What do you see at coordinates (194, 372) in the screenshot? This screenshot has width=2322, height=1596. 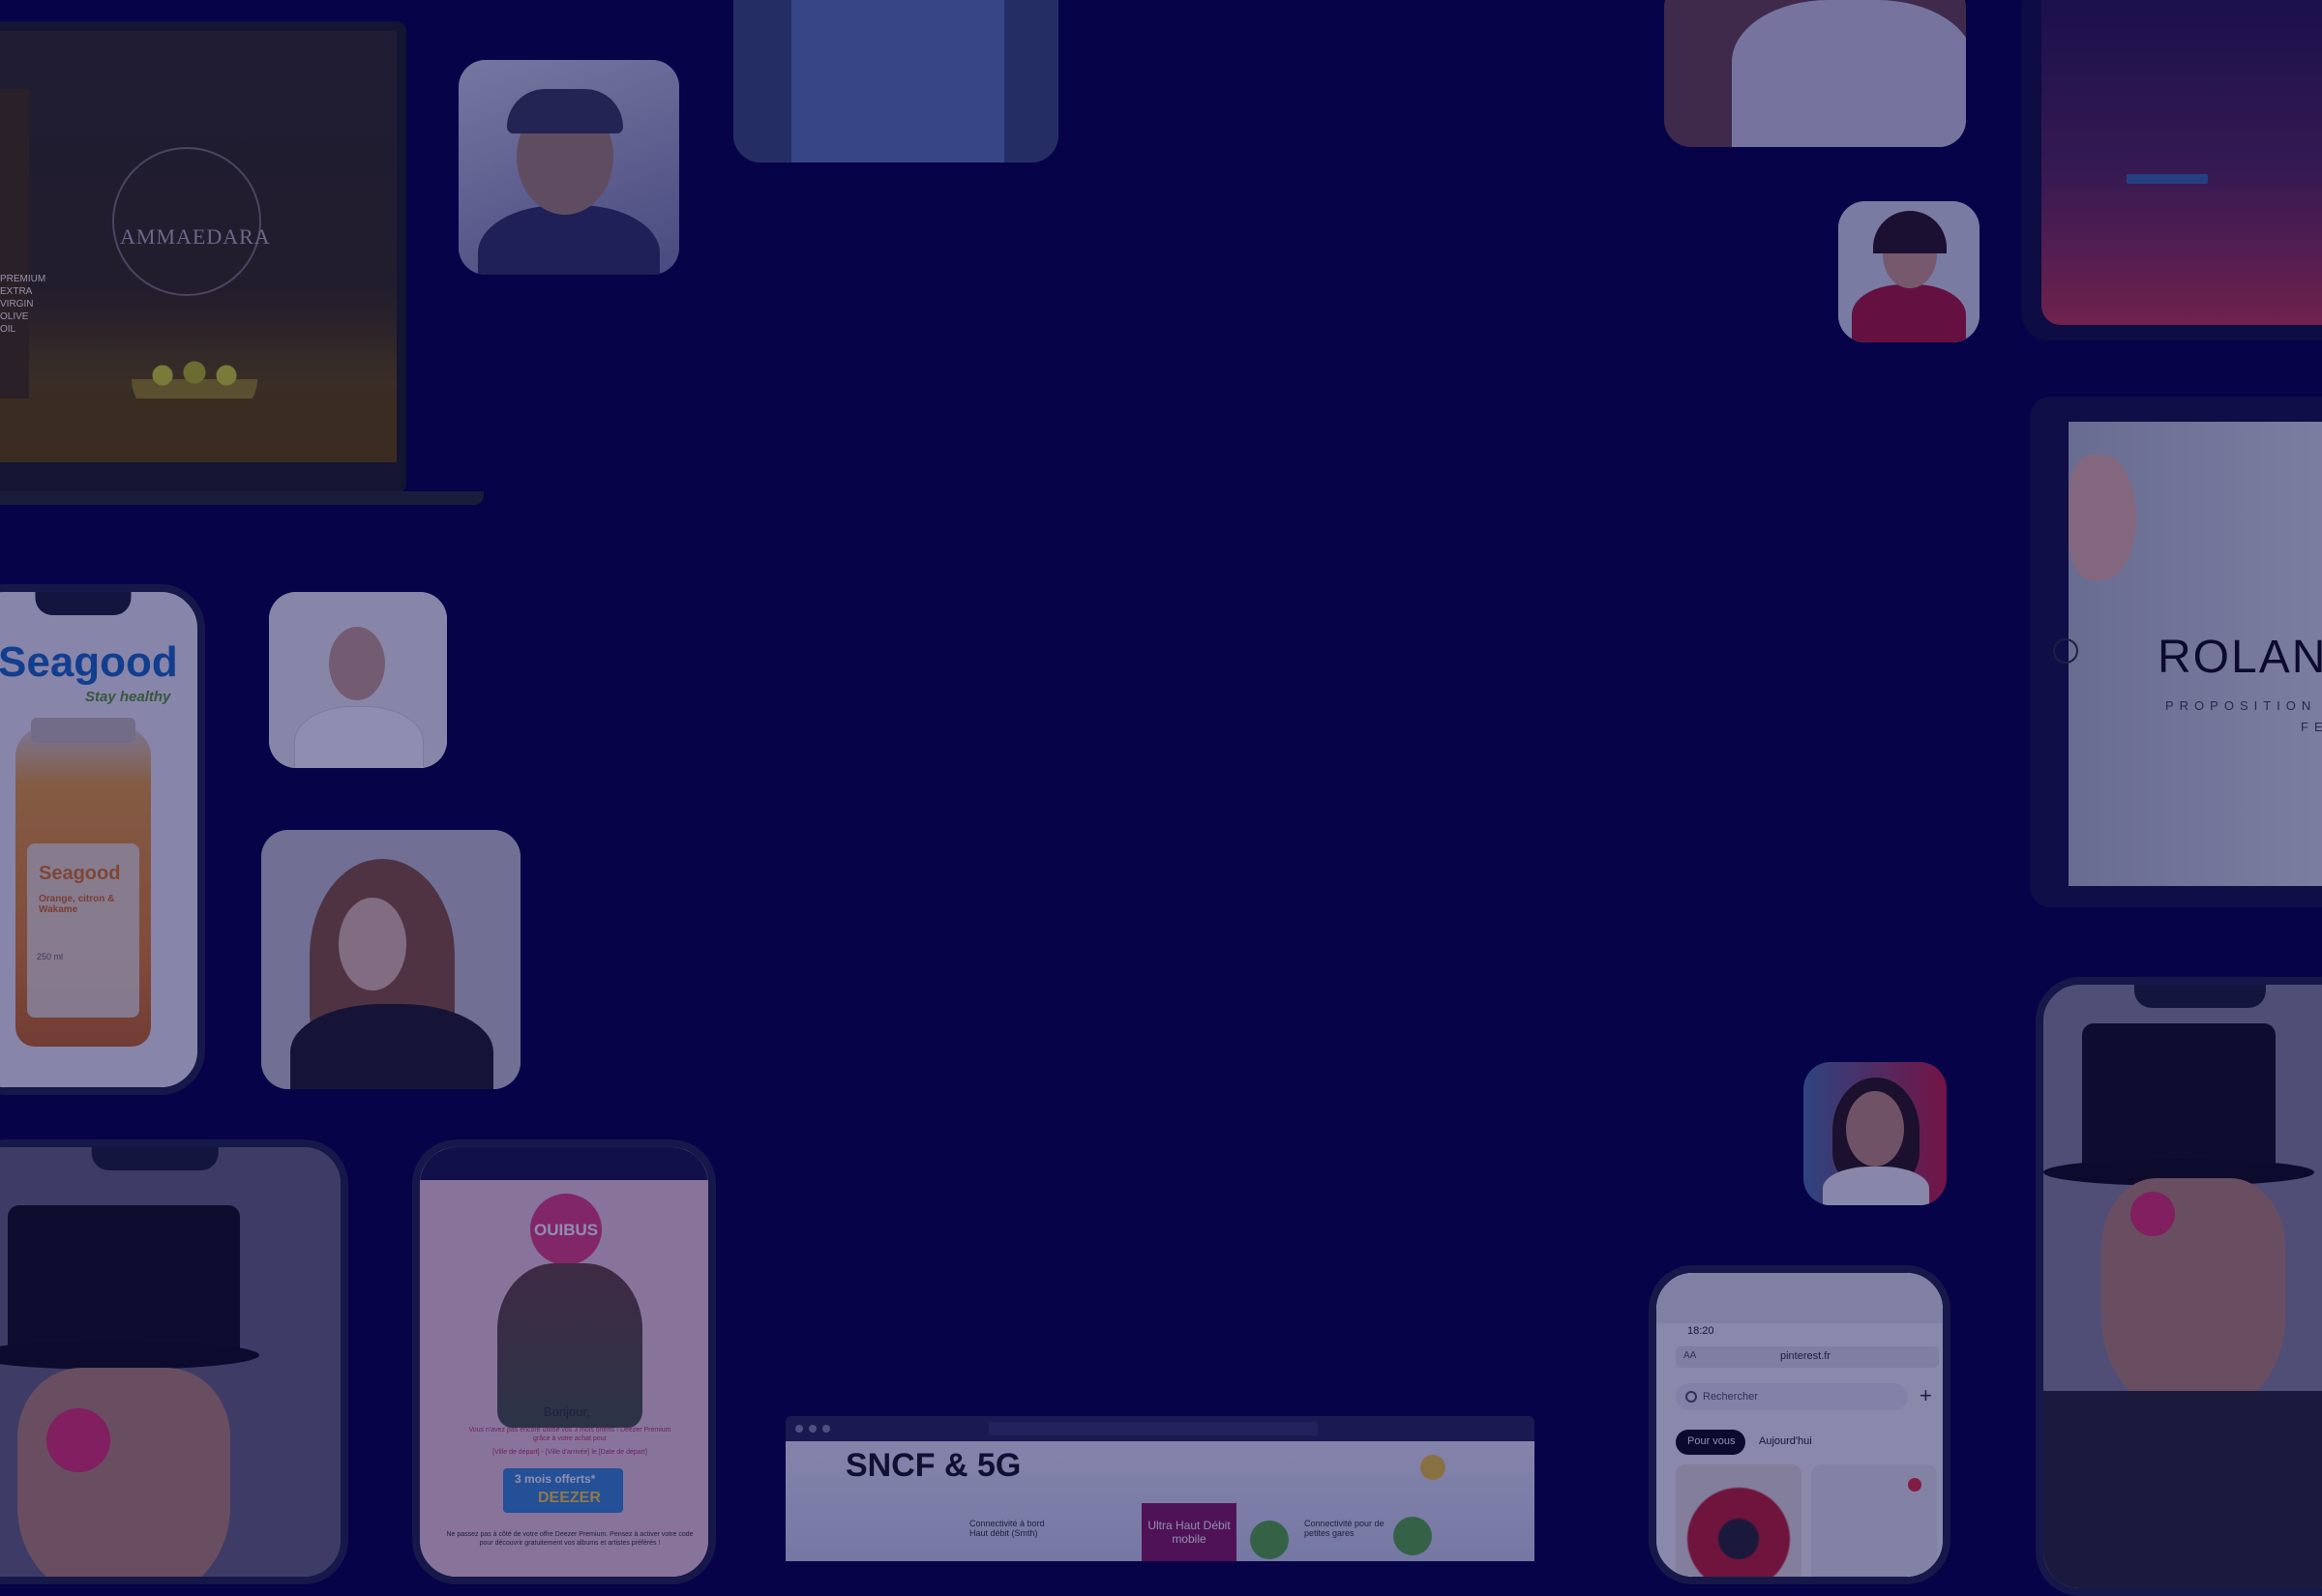 I see `olives` at bounding box center [194, 372].